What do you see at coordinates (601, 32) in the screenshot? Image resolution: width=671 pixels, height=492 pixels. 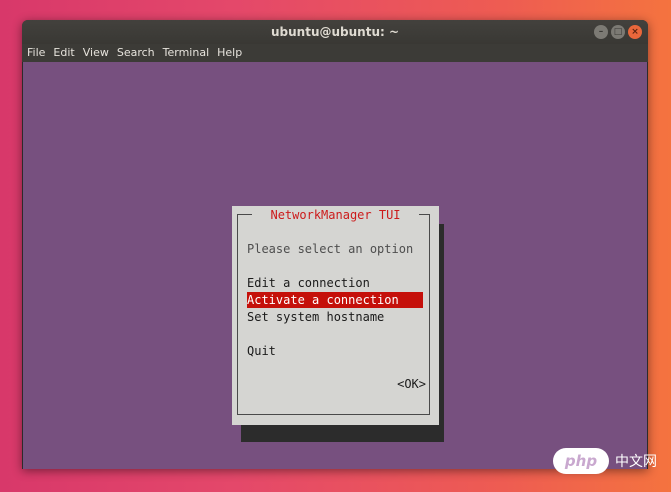 I see `minimize-icon: –` at bounding box center [601, 32].